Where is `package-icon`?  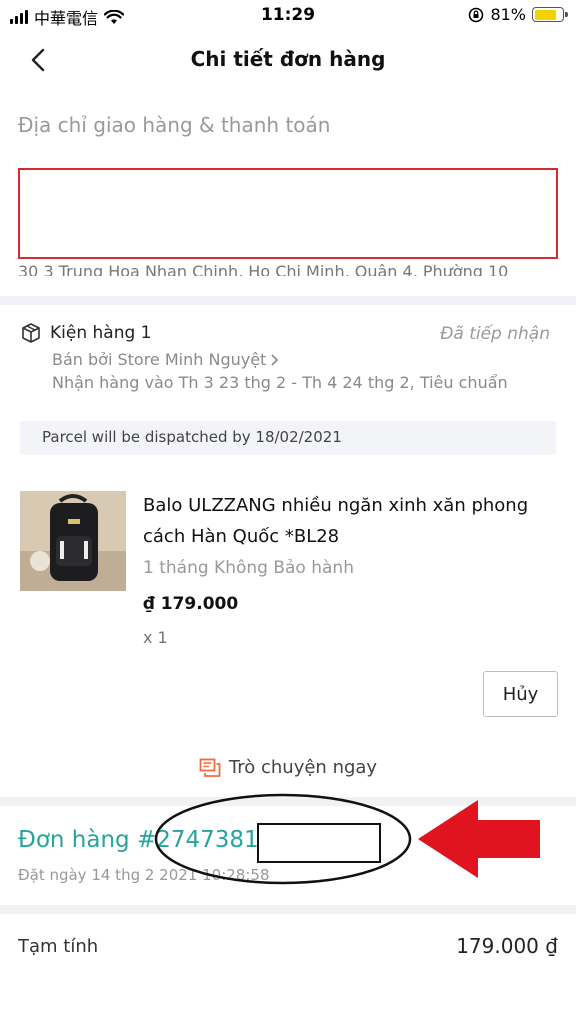 package-icon is located at coordinates (31, 333).